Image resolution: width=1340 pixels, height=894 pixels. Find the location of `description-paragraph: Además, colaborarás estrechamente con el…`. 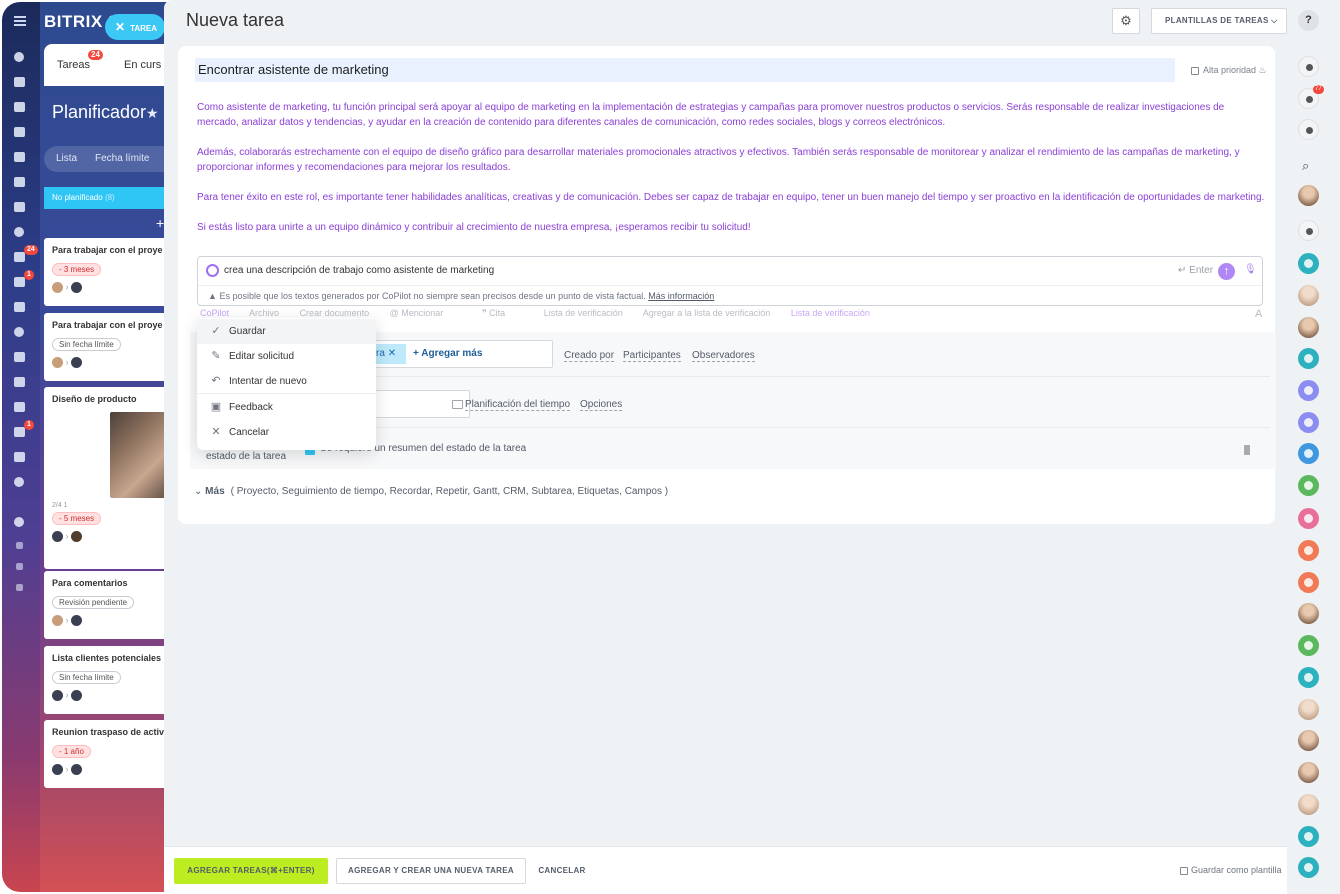

description-paragraph: Además, colaborarás estrechamente con el… is located at coordinates (718, 160).